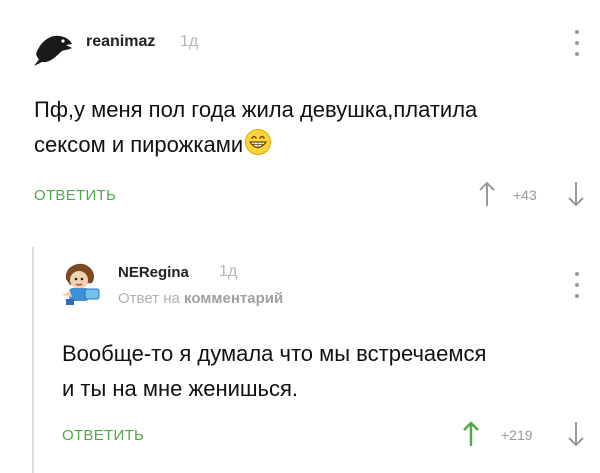  I want to click on author-name: NERegina, so click(153, 272).